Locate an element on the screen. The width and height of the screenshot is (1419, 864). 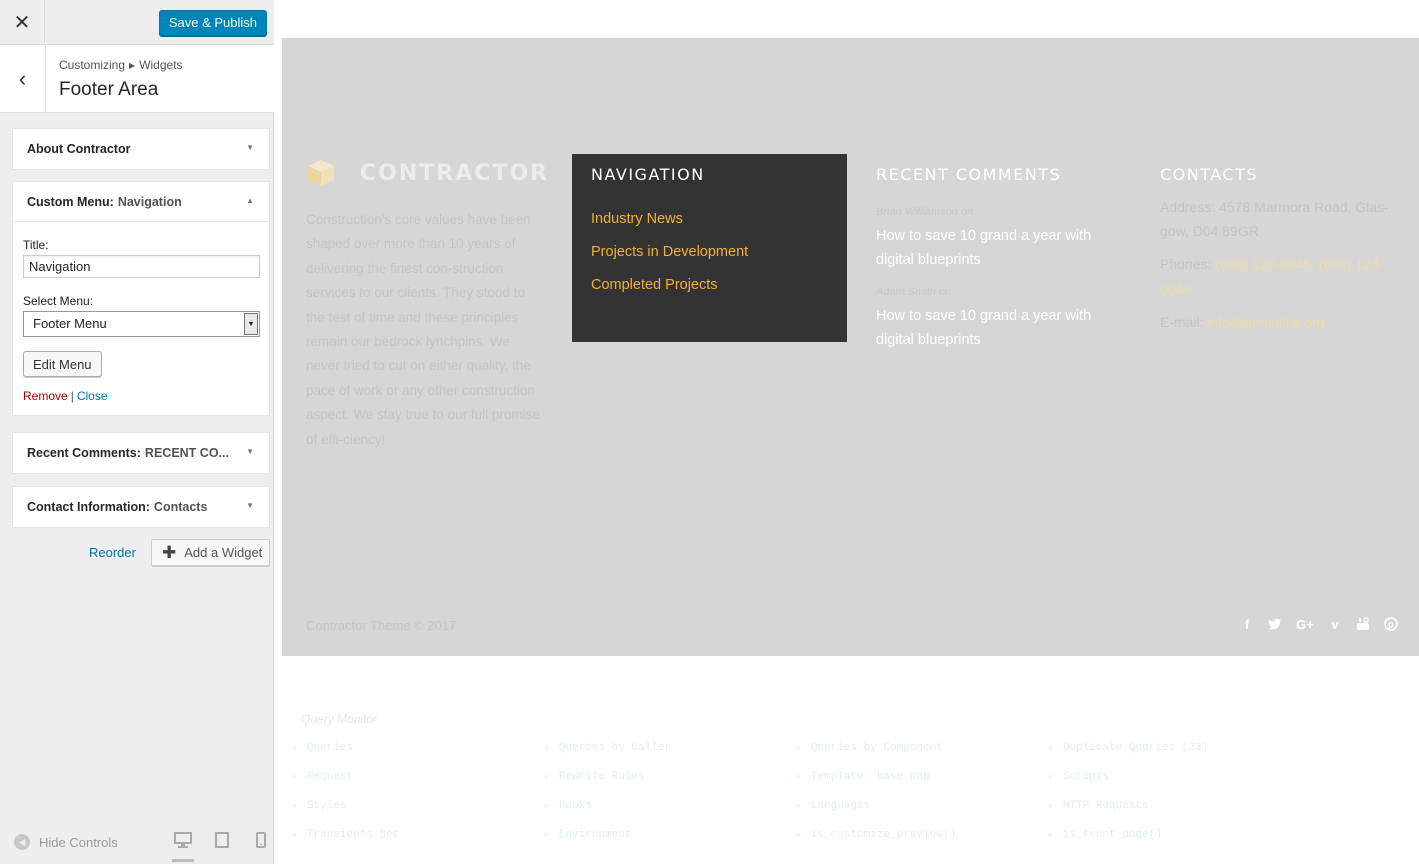
query-monitor-item: HTTP Requests is located at coordinates (1098, 806).